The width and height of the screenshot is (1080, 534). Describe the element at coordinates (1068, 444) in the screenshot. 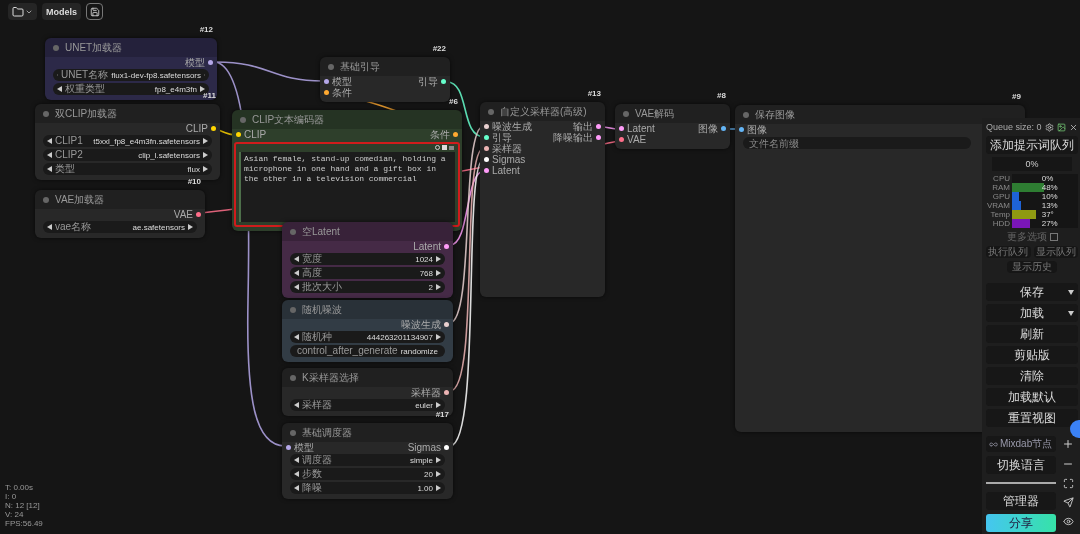

I see `zoom-in-icon` at that location.